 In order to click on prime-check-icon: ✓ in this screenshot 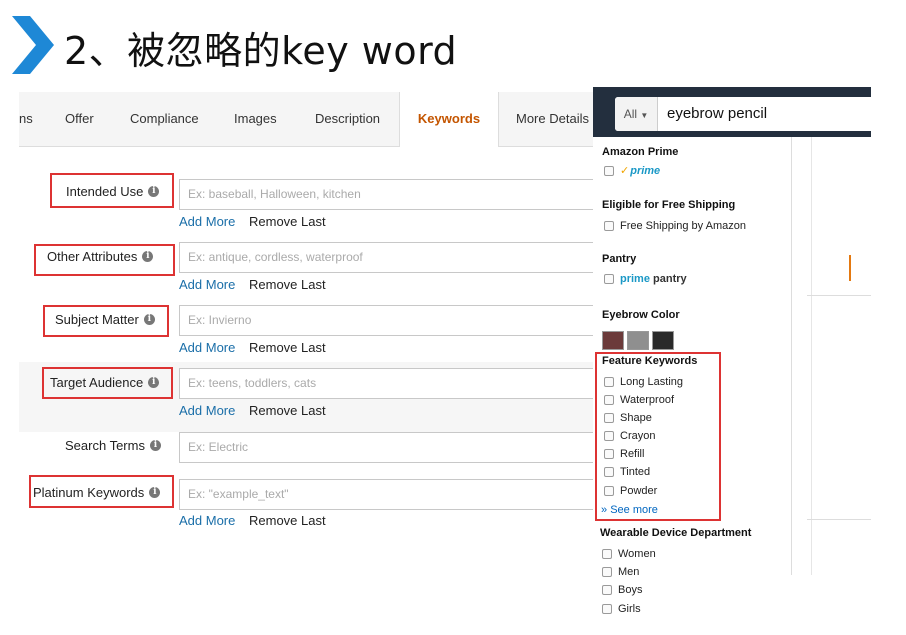, I will do `click(625, 171)`.